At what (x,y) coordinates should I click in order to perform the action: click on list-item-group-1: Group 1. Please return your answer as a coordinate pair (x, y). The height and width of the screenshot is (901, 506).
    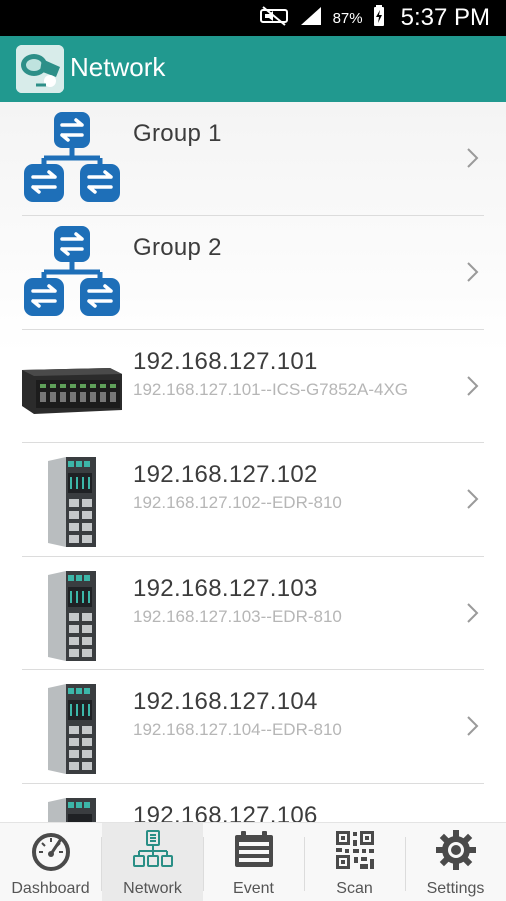
    Looking at the image, I should click on (253, 158).